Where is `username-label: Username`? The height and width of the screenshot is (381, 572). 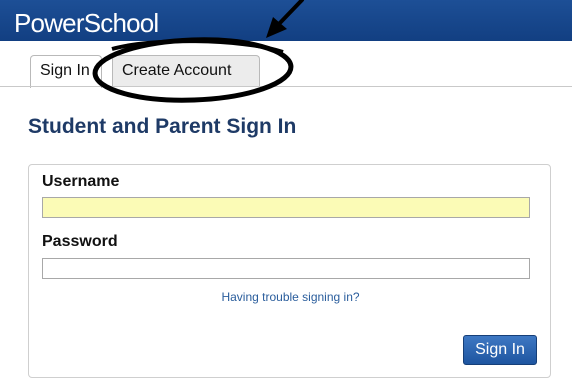 username-label: Username is located at coordinates (81, 181).